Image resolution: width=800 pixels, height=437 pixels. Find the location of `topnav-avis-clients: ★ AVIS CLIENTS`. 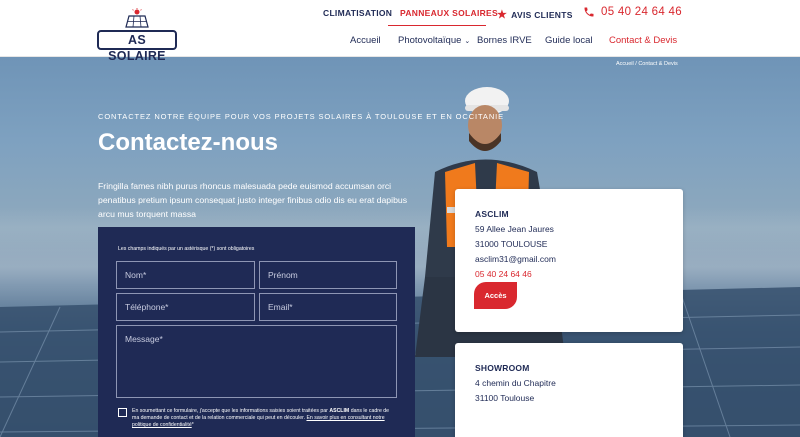

topnav-avis-clients: ★ AVIS CLIENTS is located at coordinates (535, 14).